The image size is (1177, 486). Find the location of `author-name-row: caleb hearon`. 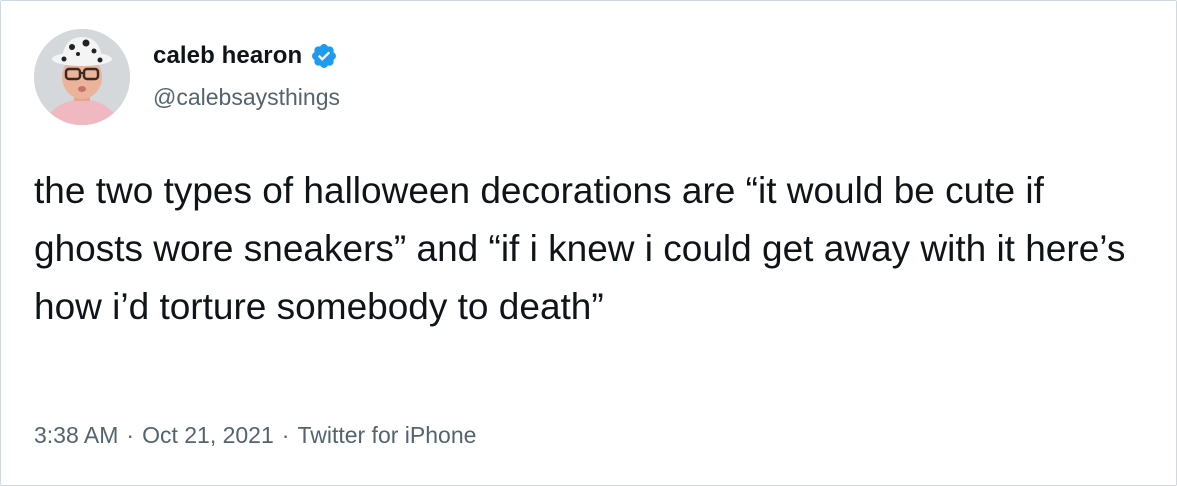

author-name-row: caleb hearon is located at coordinates (245, 56).